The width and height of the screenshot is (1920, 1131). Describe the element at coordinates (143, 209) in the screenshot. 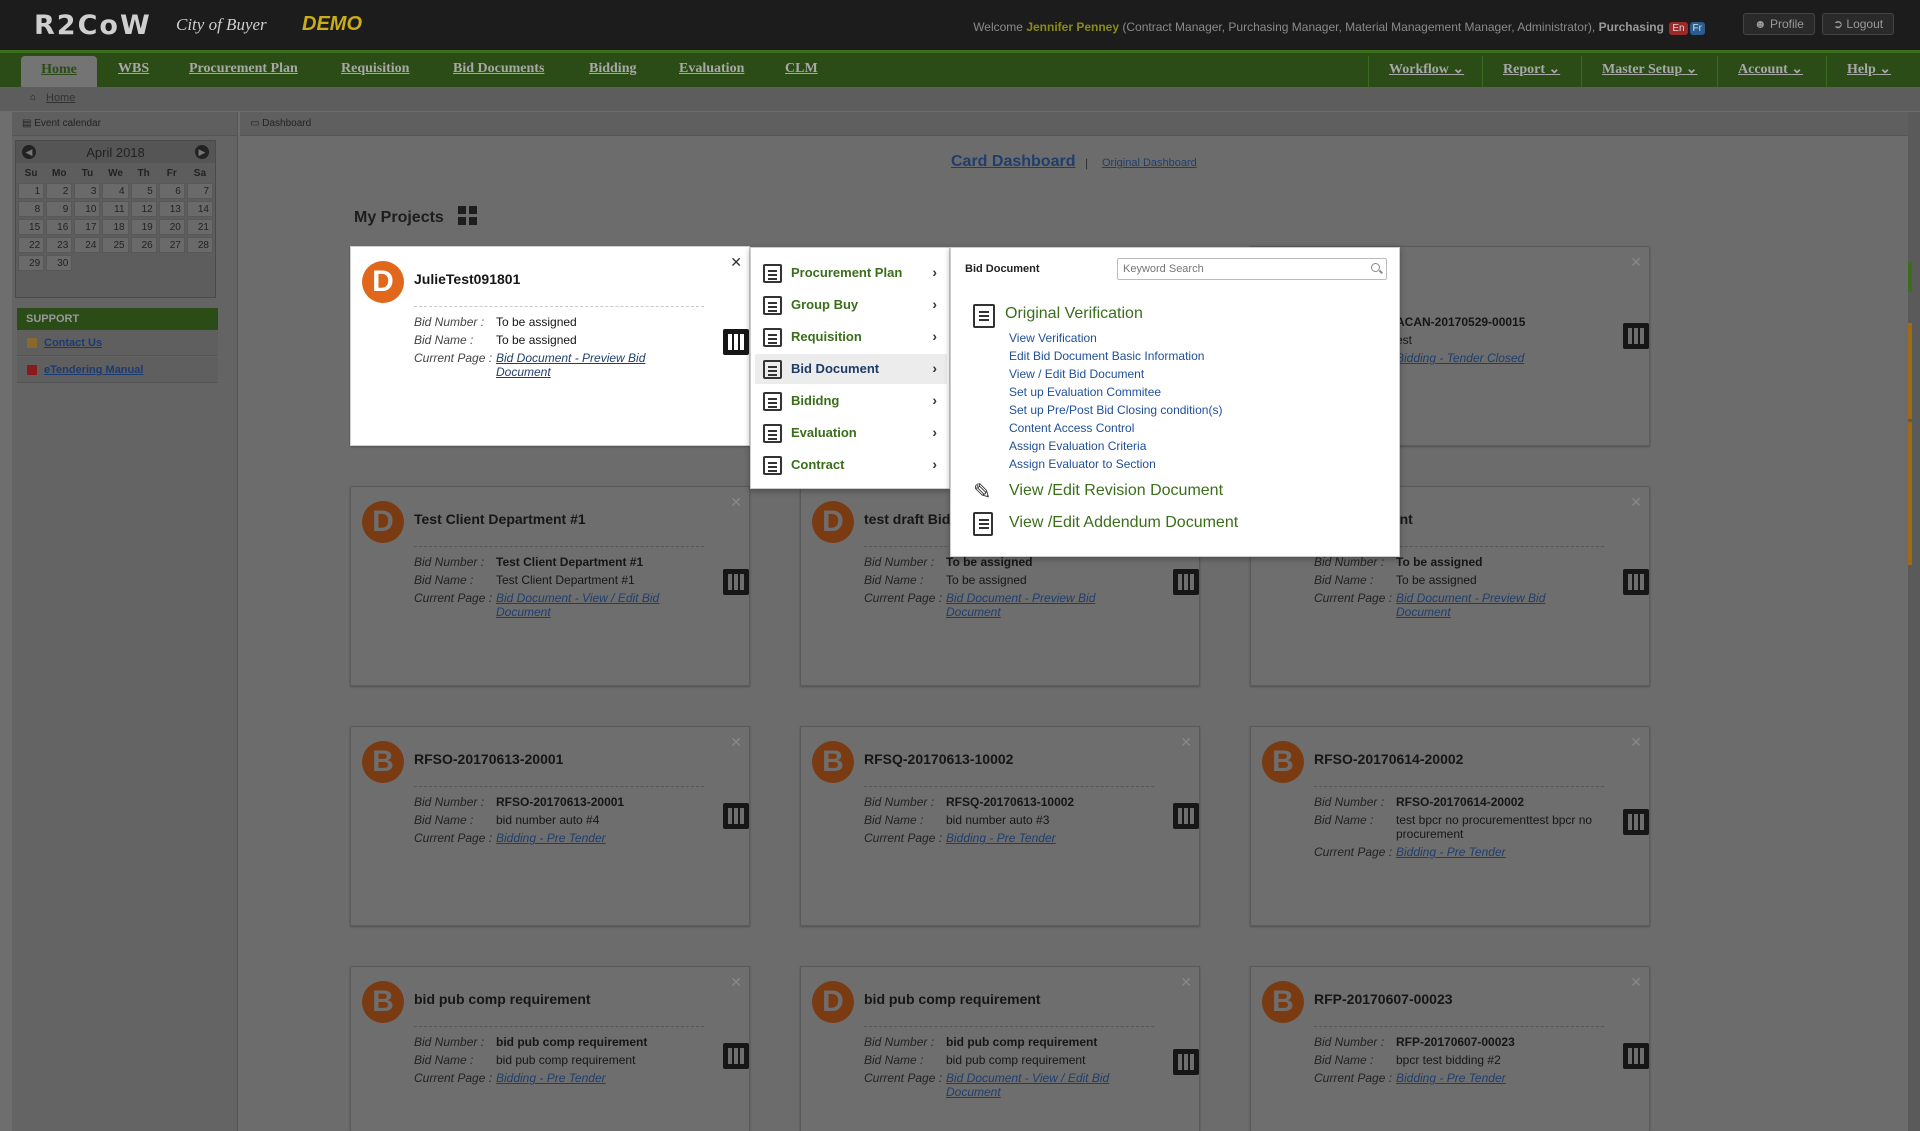

I see `calendar-day: 12` at that location.